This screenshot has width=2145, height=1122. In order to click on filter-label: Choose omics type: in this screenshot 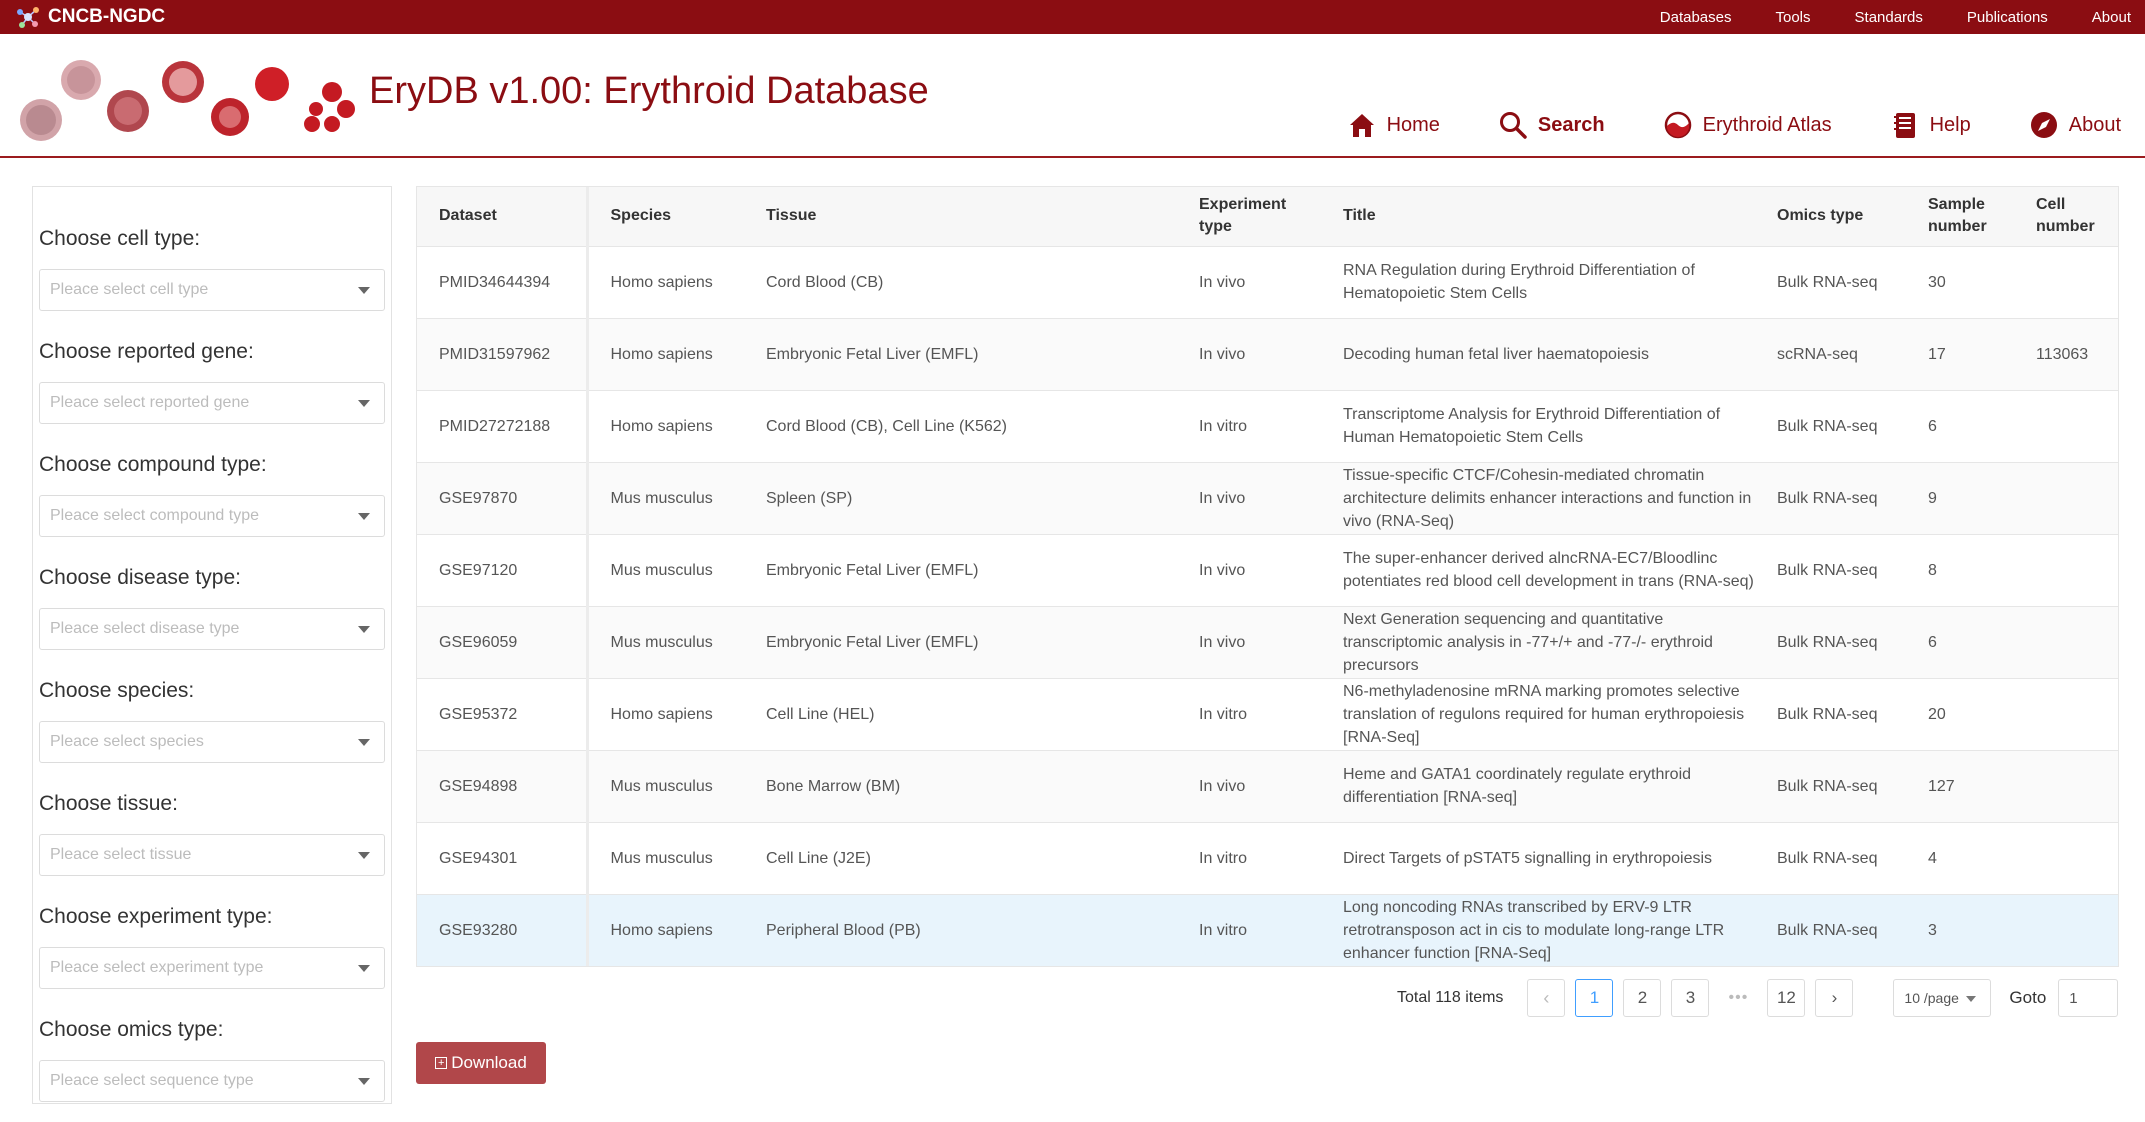, I will do `click(131, 1029)`.